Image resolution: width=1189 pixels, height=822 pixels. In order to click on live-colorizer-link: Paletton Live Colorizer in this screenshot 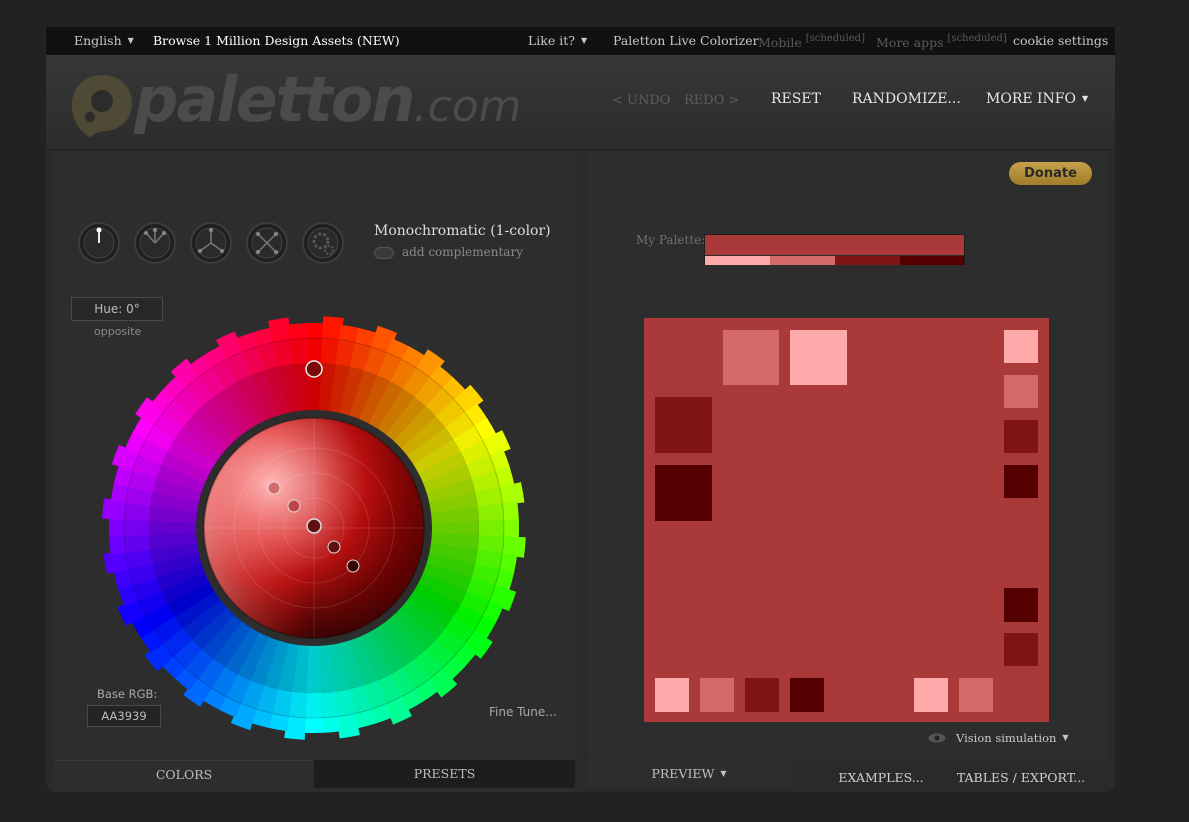, I will do `click(686, 40)`.